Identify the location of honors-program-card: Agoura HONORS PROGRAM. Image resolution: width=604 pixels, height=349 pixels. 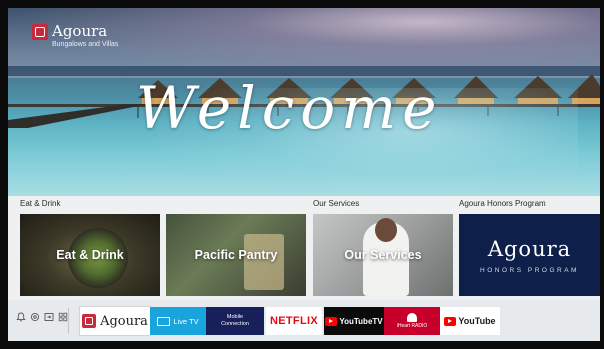
(529, 255).